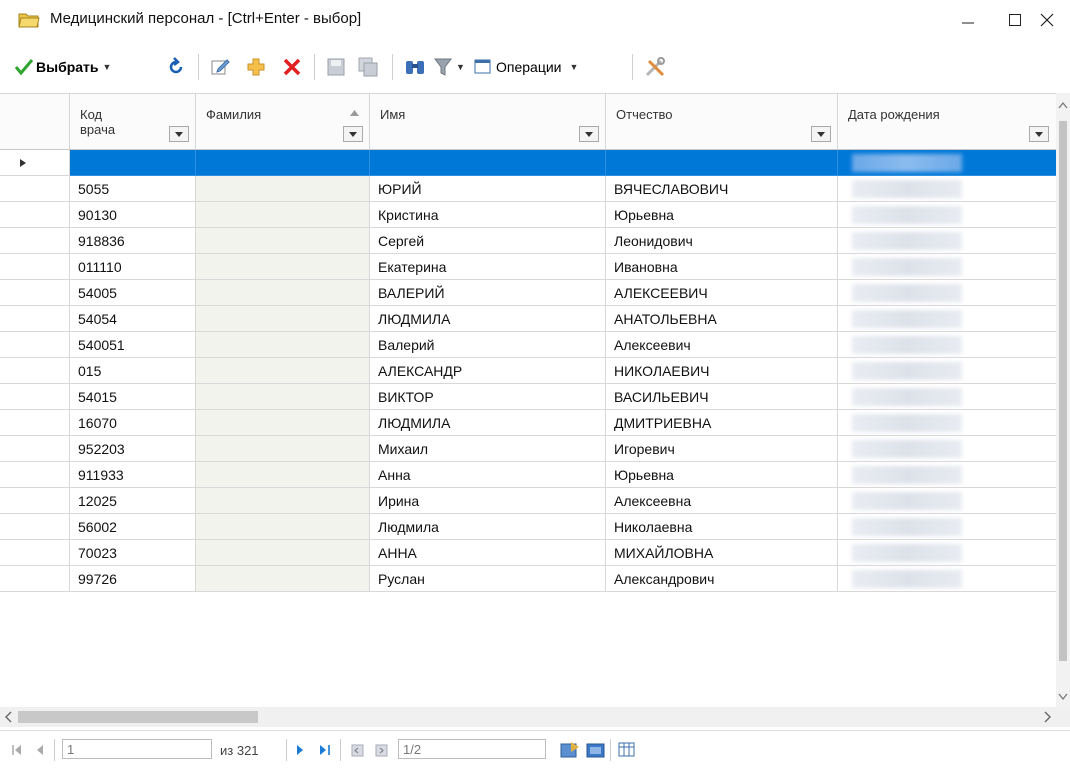  I want to click on table-row, so click(528, 163).